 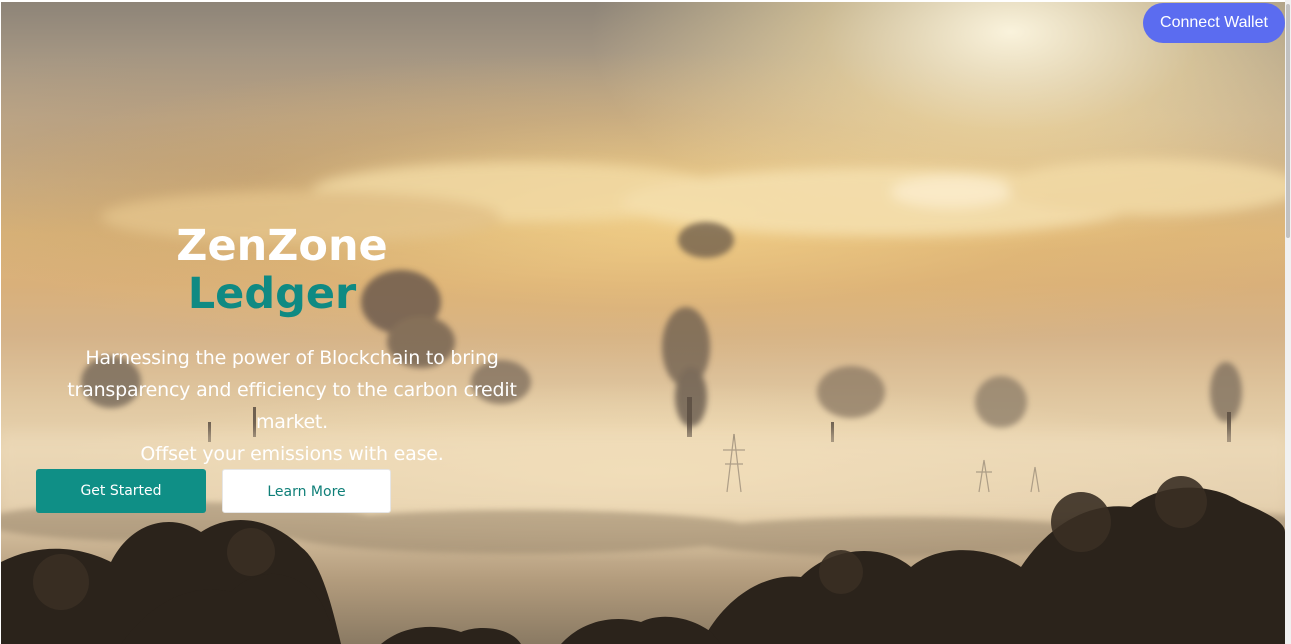 I want to click on hero-title: ZenZone Ledger, so click(x=292, y=270).